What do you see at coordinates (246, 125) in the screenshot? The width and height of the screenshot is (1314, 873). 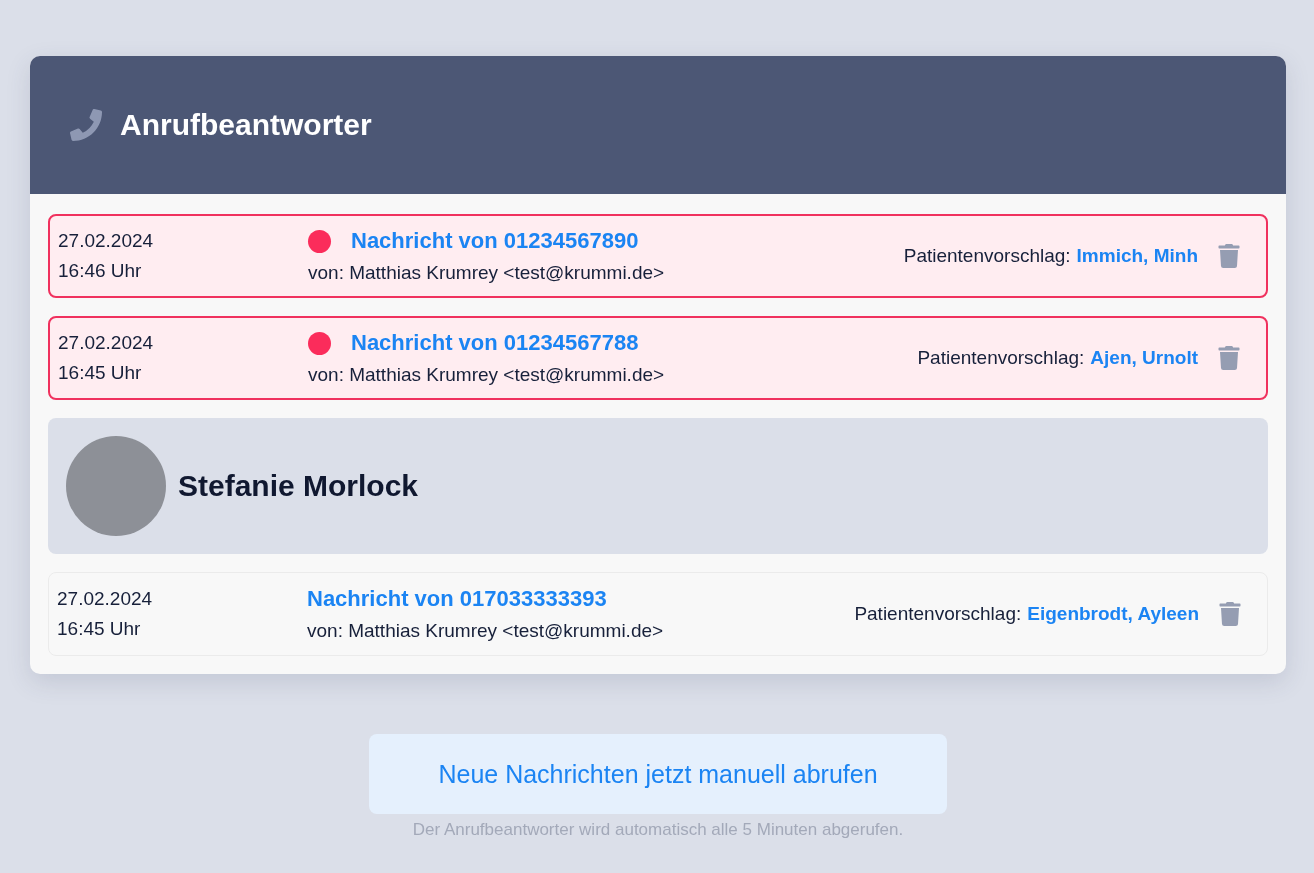 I see `panel-title: Anrufbeantworter` at bounding box center [246, 125].